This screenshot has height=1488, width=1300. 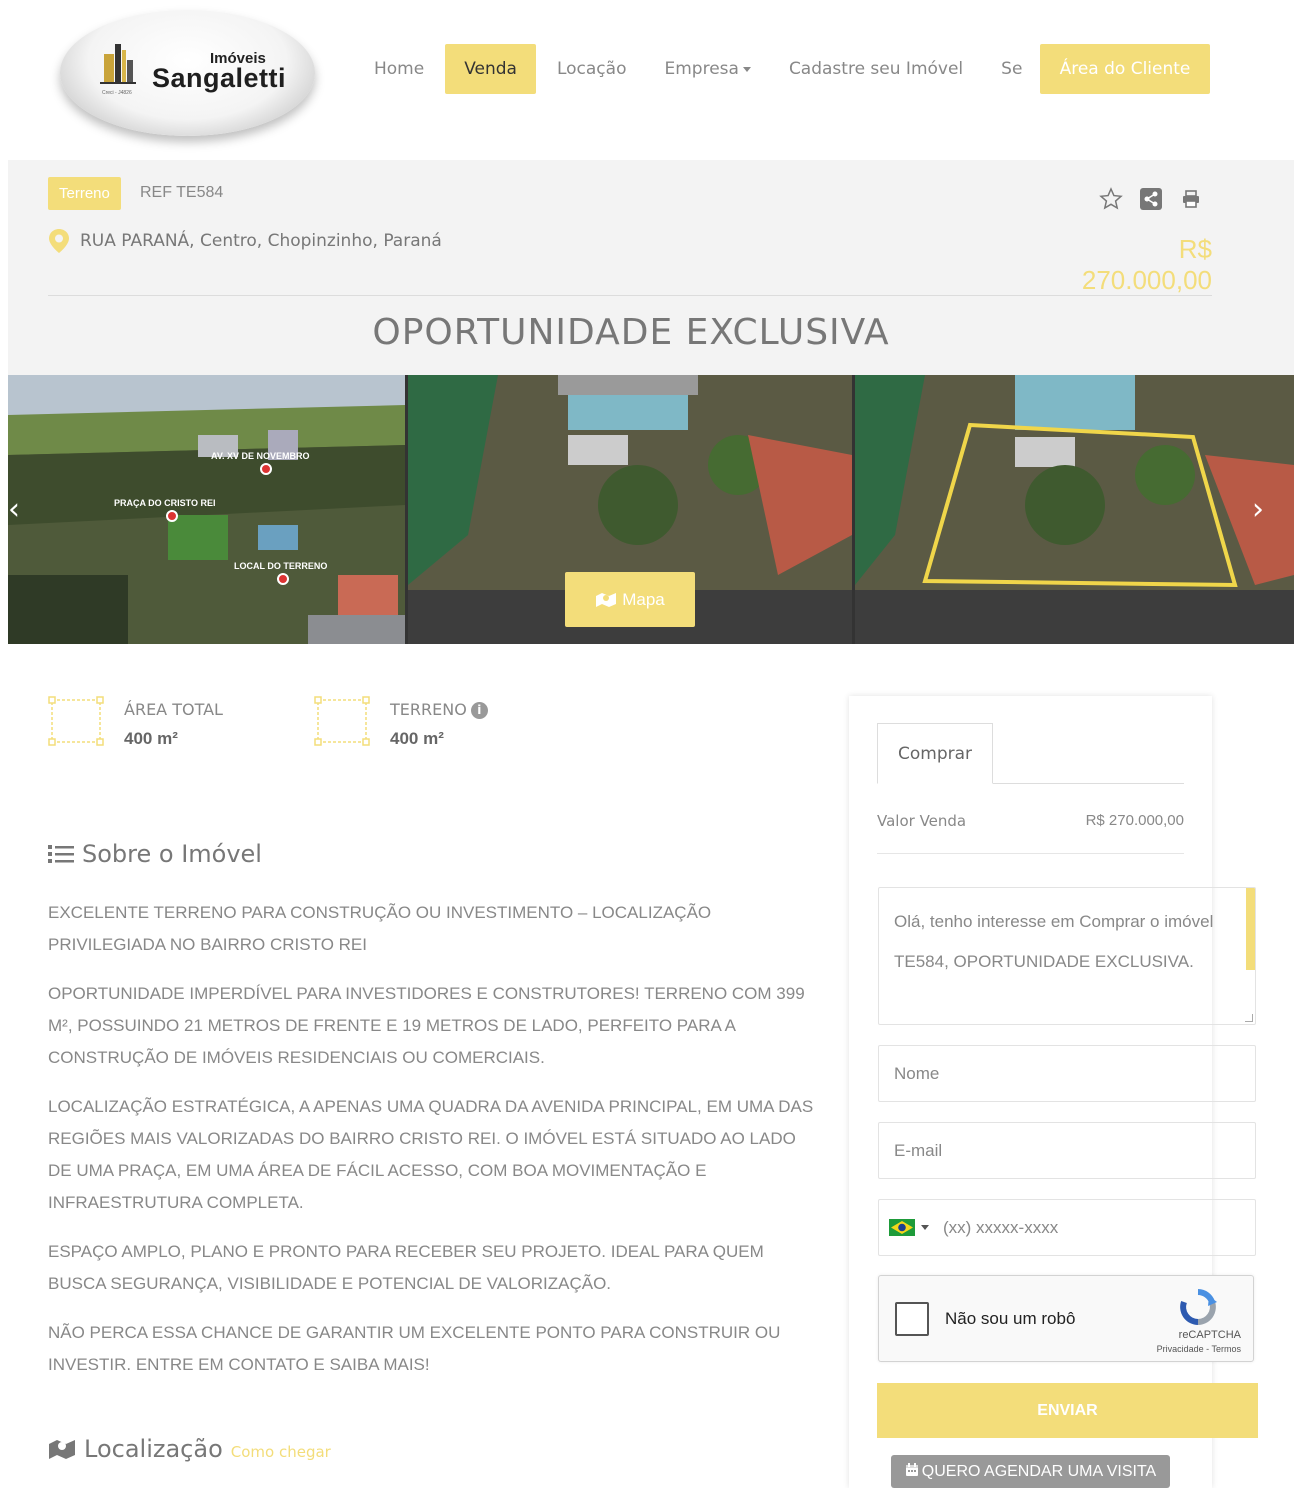 I want to click on schedule-visit-label: QUERO AGENDAR UMA VISITA, so click(x=1039, y=1471).